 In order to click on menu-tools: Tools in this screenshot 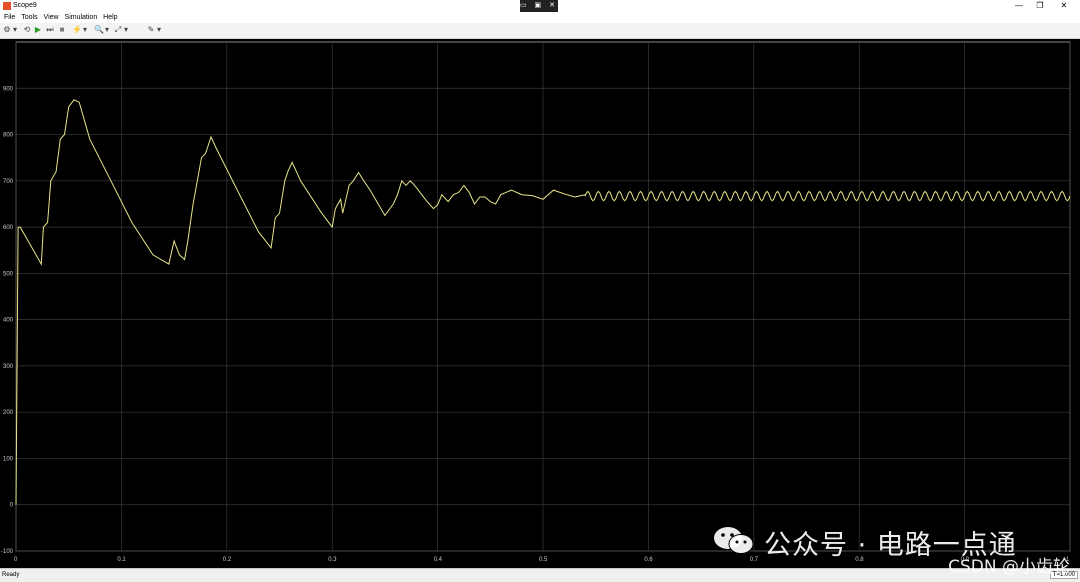, I will do `click(29, 17)`.